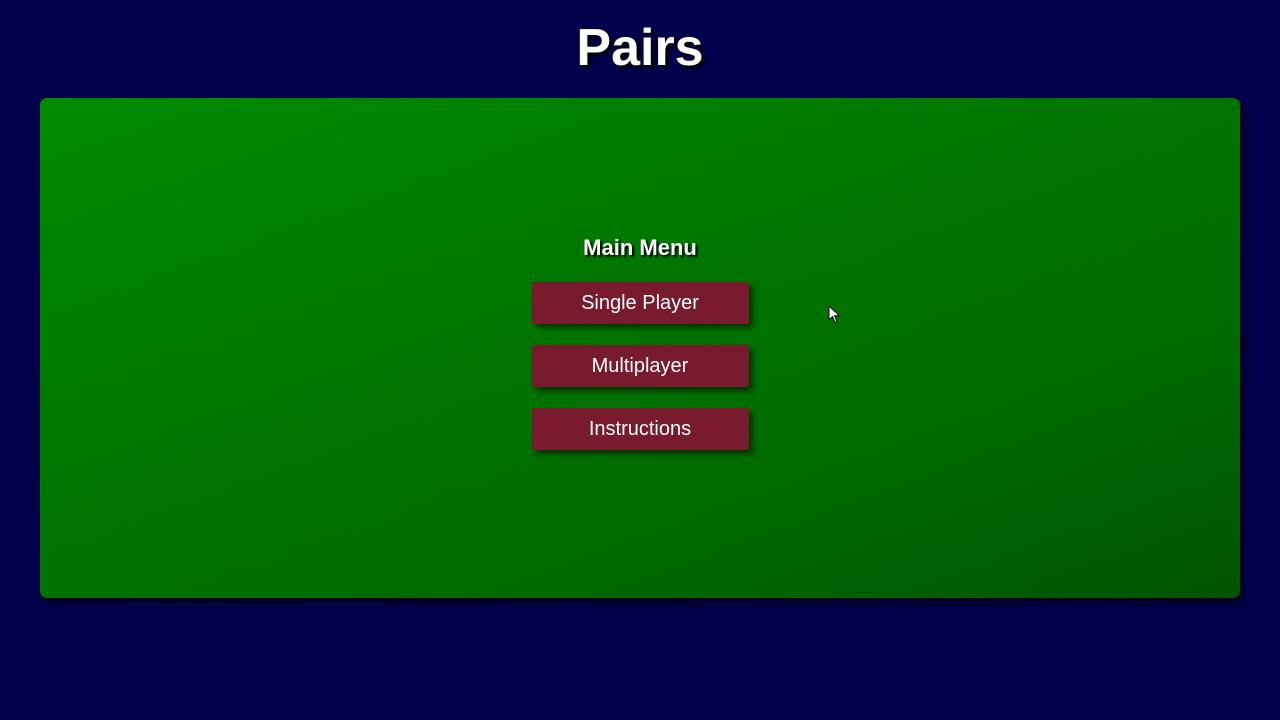 The height and width of the screenshot is (720, 1280). I want to click on game-title: Pairs, so click(640, 48).